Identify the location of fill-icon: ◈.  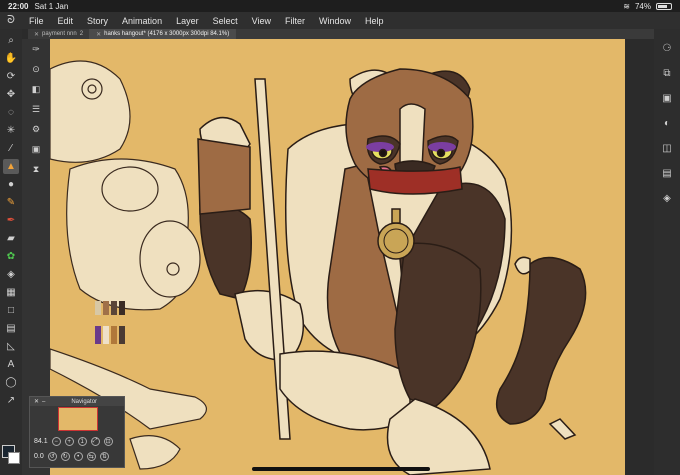
(11, 274).